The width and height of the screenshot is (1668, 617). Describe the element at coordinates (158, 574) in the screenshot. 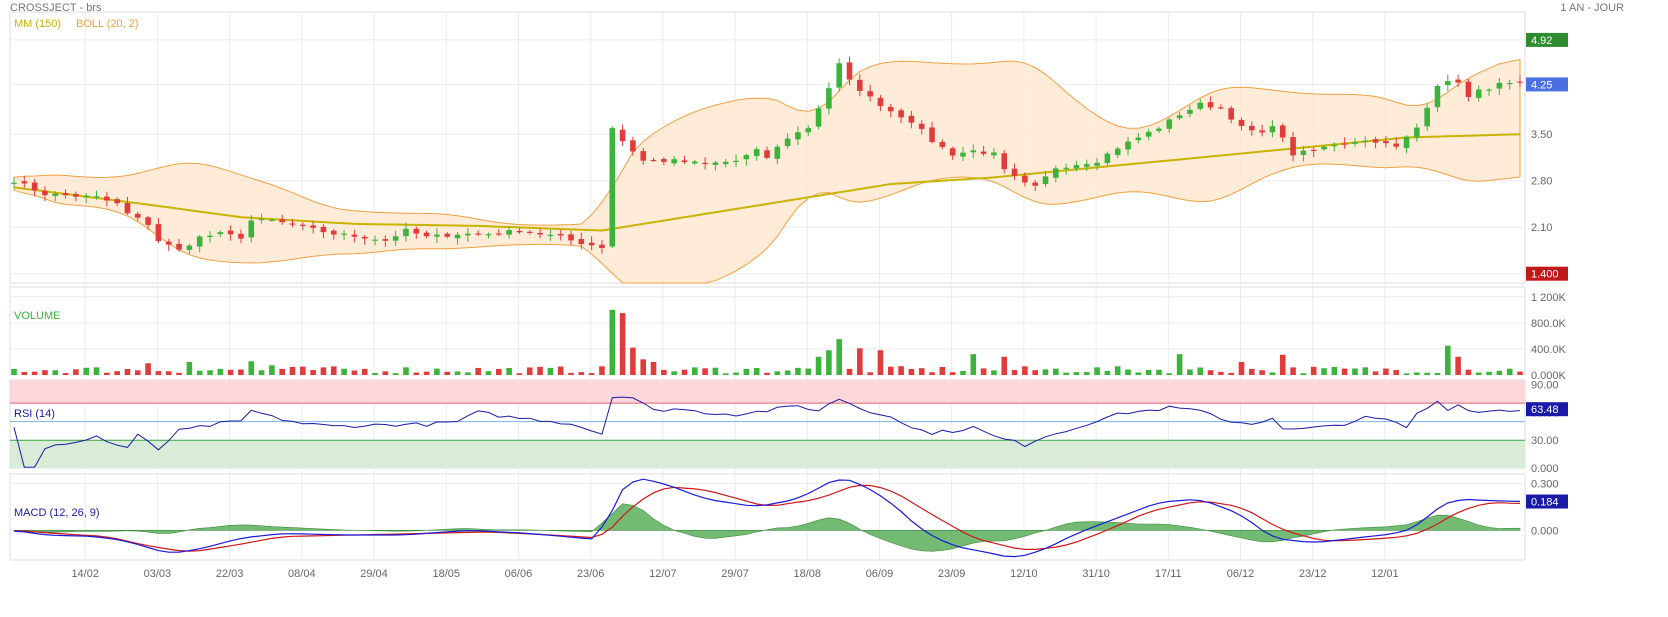

I see `x-tick-label: 03/03` at that location.